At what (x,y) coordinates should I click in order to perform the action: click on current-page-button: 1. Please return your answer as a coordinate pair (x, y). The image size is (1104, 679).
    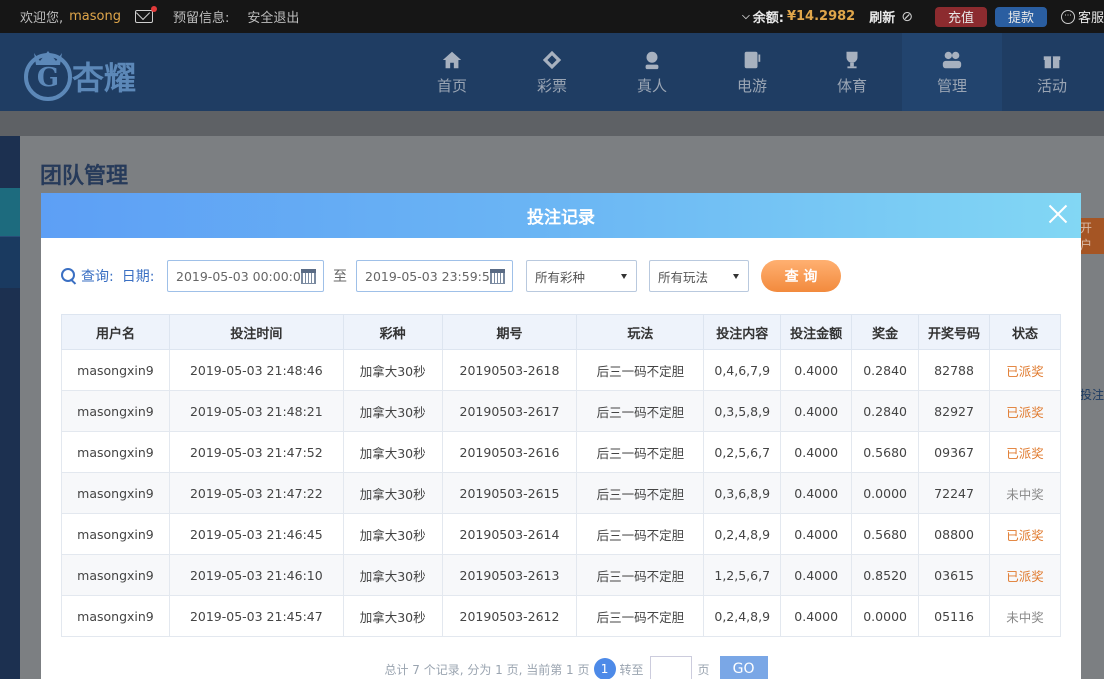
    Looking at the image, I should click on (604, 668).